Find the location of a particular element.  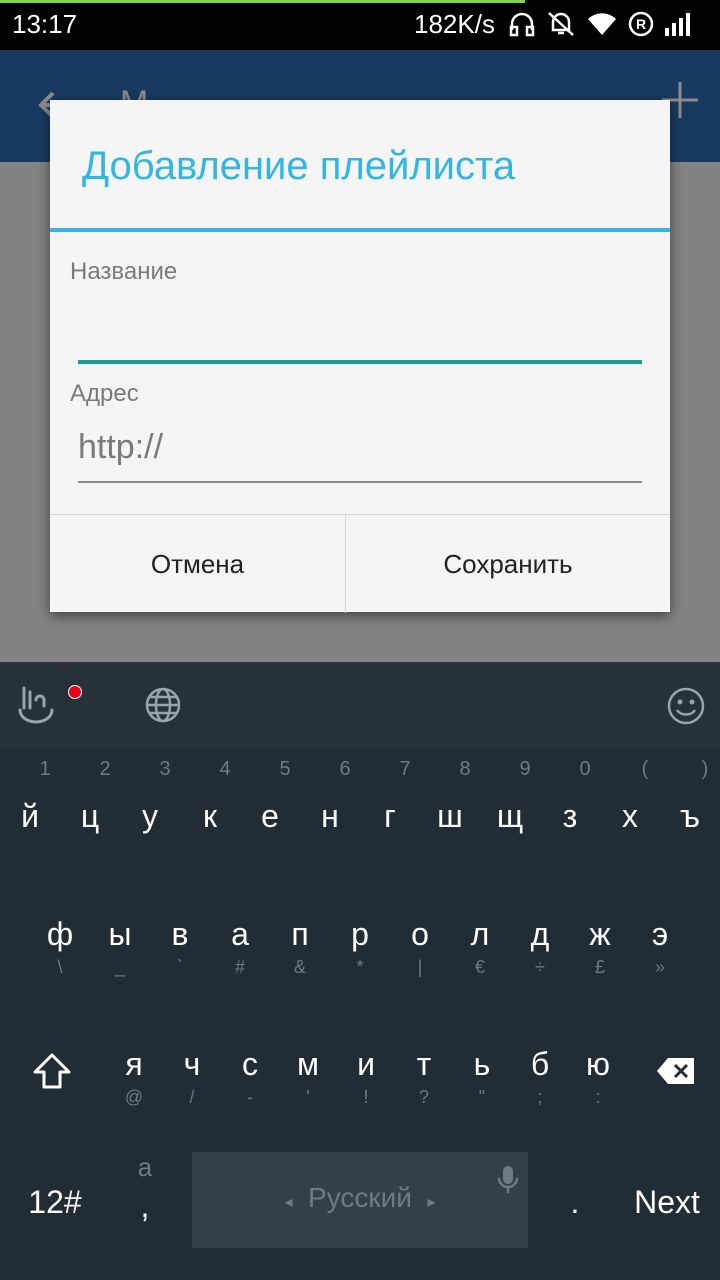

letter-key: х is located at coordinates (630, 816).